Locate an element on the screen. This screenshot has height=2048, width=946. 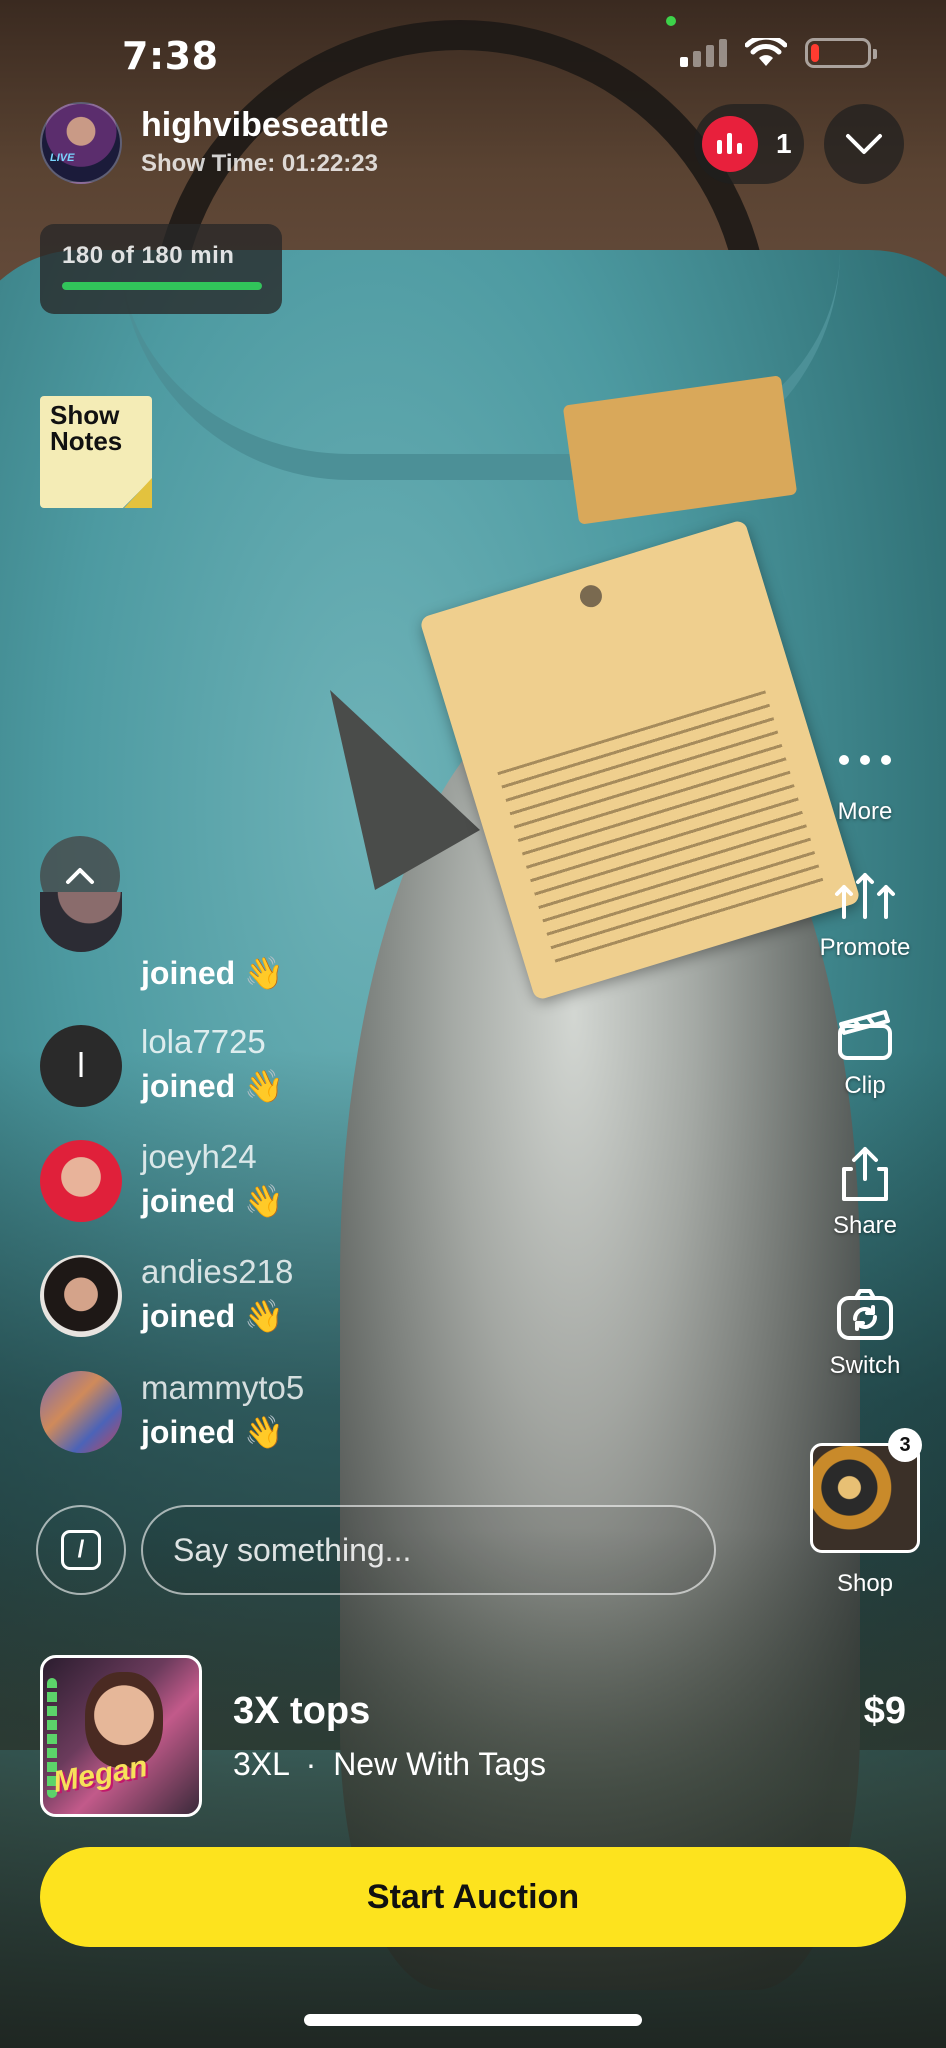
product-condition: New With Tags is located at coordinates (439, 1764).